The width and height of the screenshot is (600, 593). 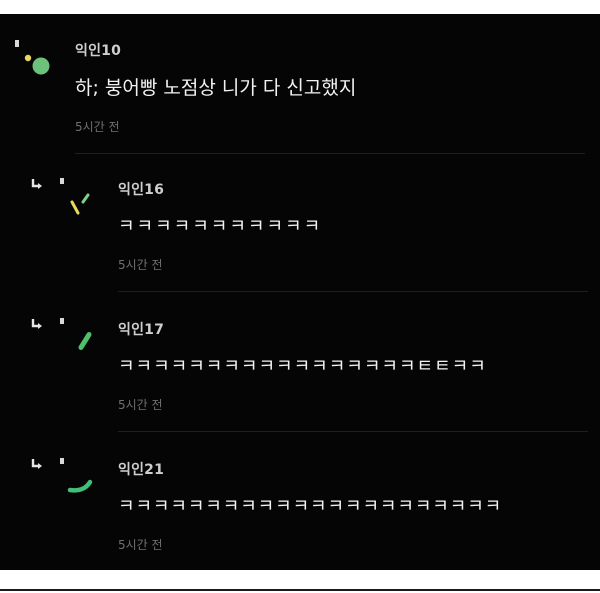 I want to click on reply-author: 익인17, so click(x=141, y=329).